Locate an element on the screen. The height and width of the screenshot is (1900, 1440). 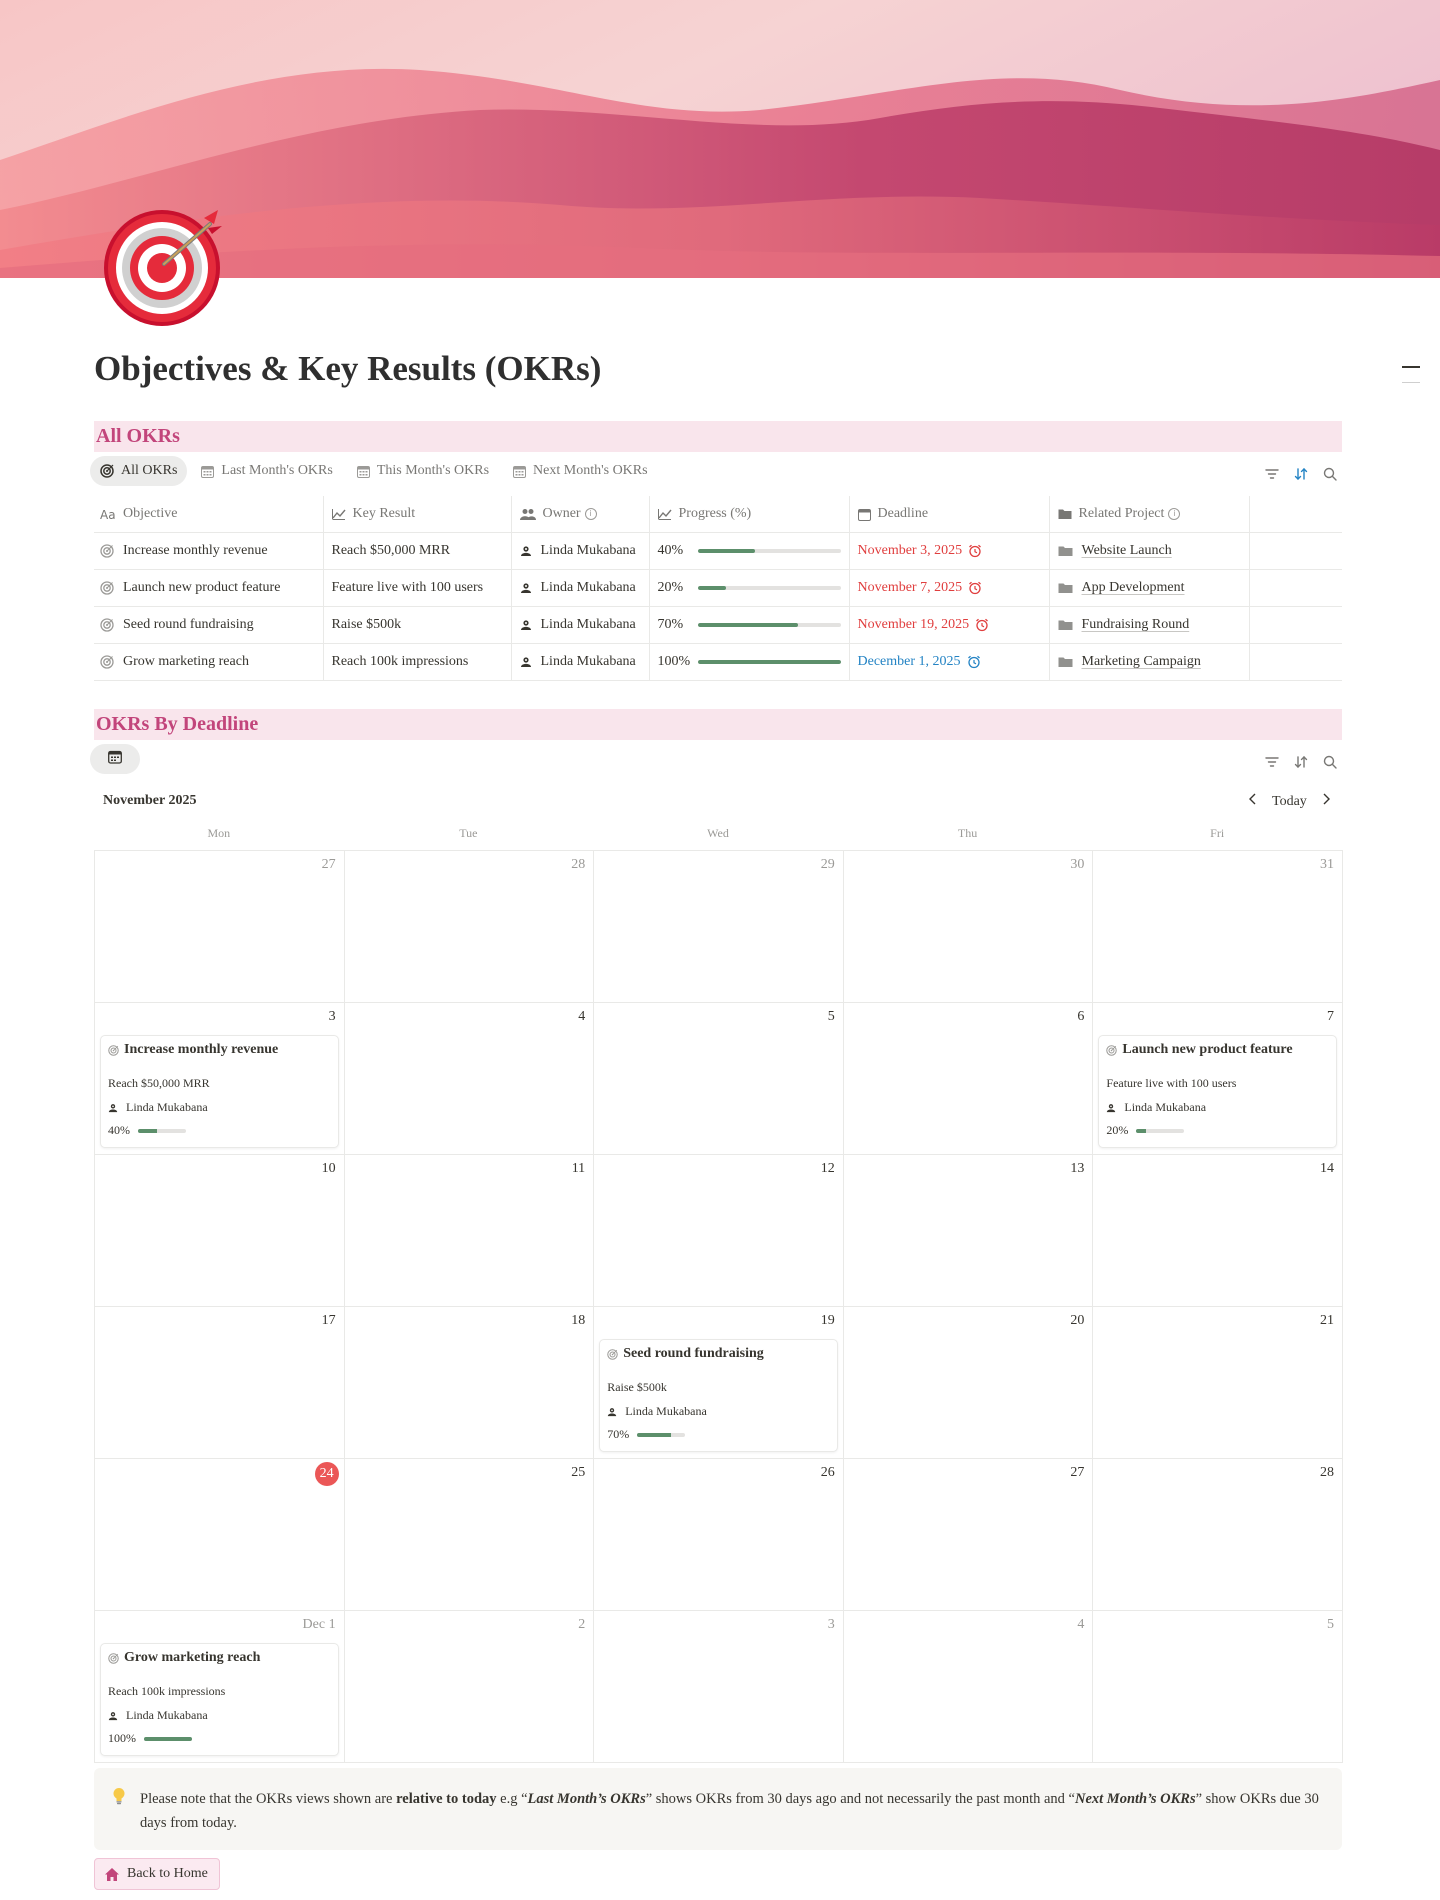
day-number: 29 is located at coordinates (827, 864).